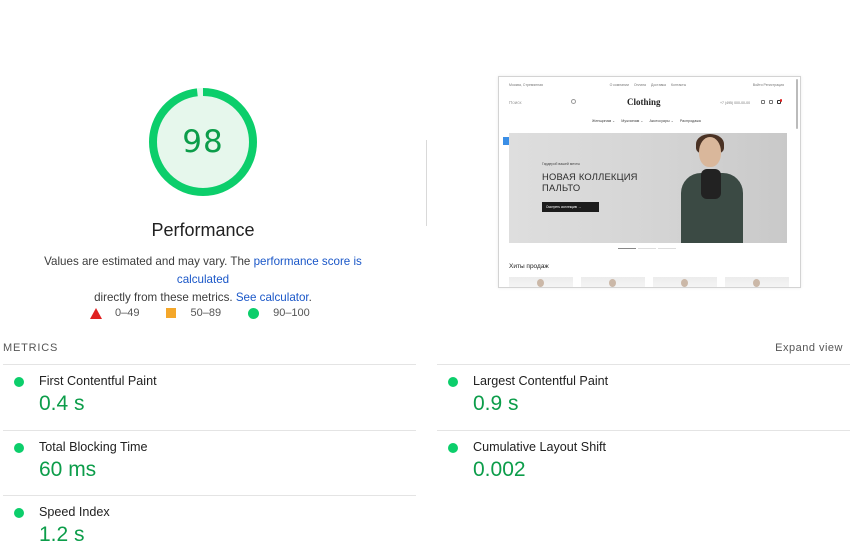 This screenshot has width=852, height=560. Describe the element at coordinates (499, 469) in the screenshot. I see `metric-value: 0.002` at that location.